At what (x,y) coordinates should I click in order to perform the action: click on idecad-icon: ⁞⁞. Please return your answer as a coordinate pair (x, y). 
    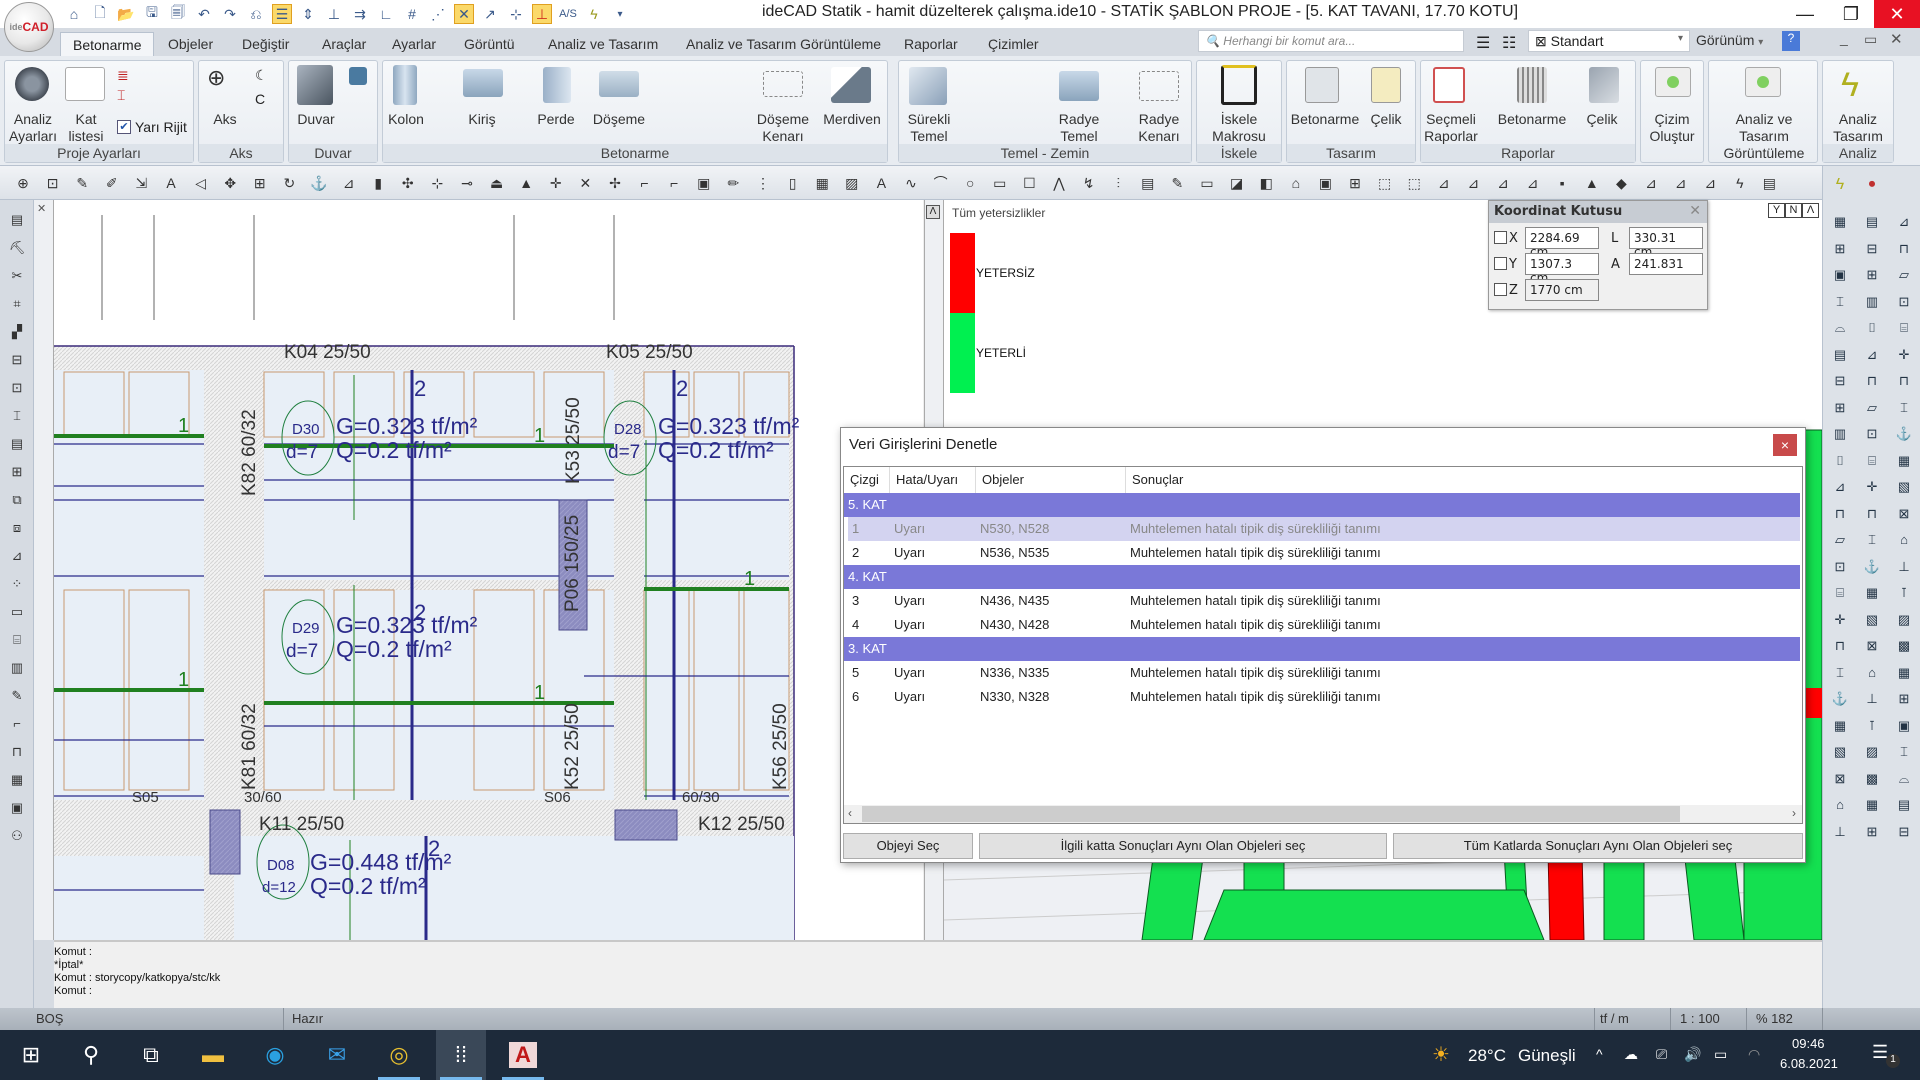
    Looking at the image, I should click on (461, 1055).